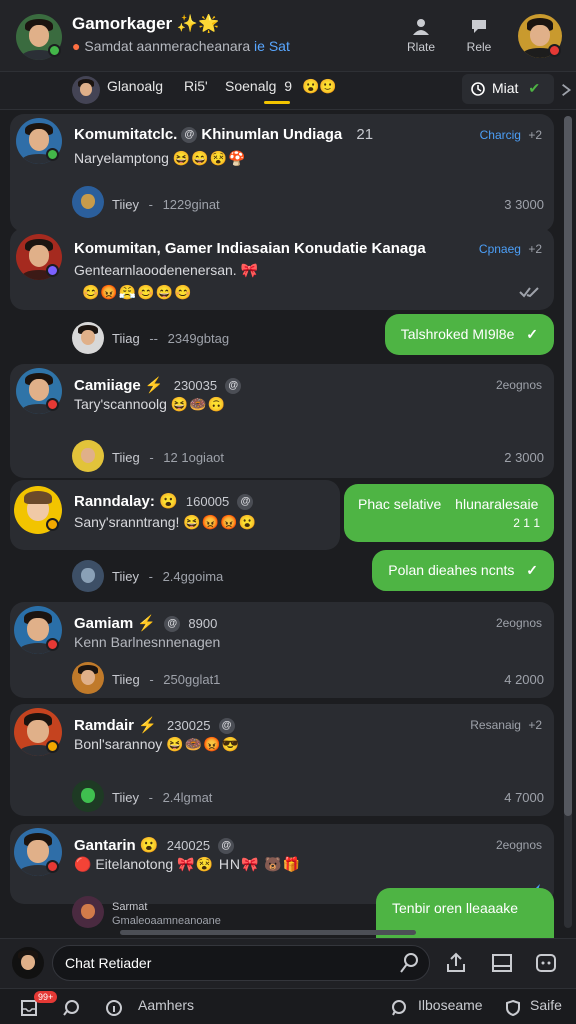 The height and width of the screenshot is (1024, 576). What do you see at coordinates (121, 158) in the screenshot?
I see `message-text-content: Naryelamptong` at bounding box center [121, 158].